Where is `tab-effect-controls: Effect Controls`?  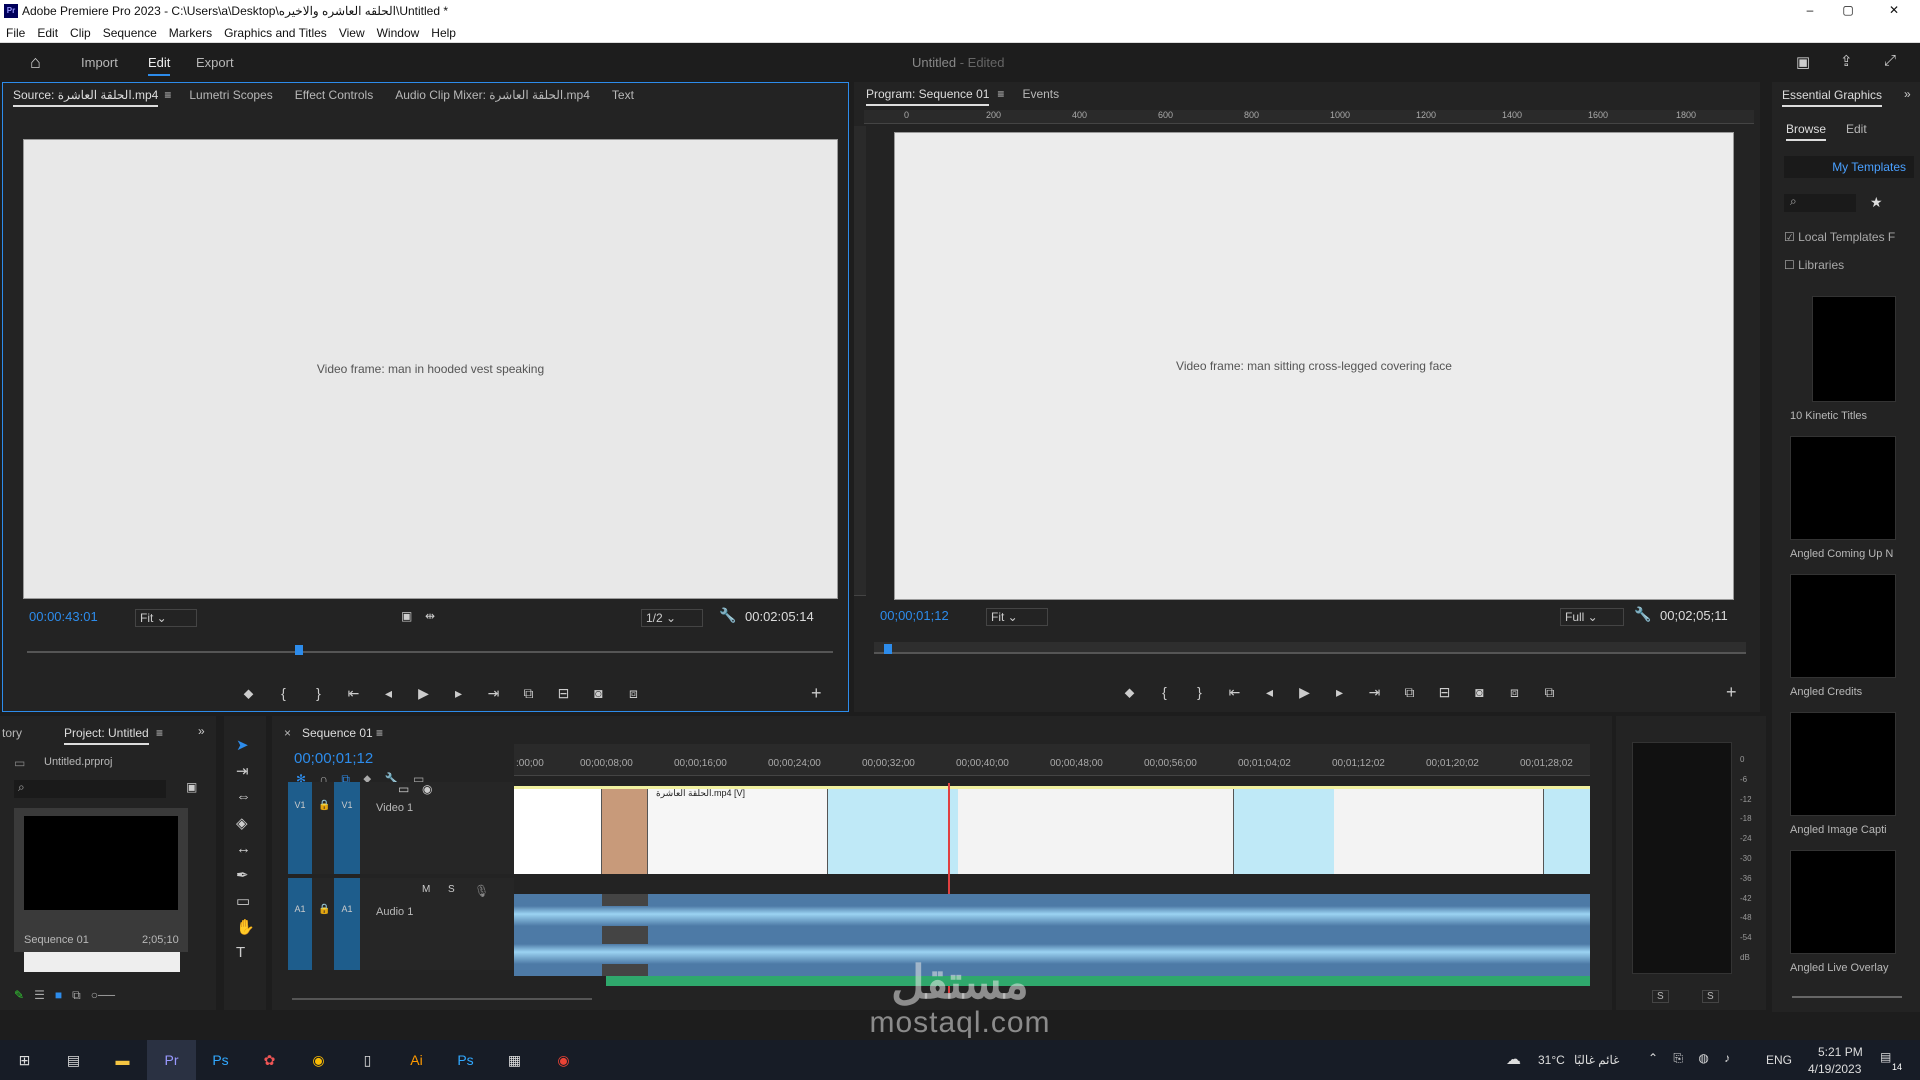 tab-effect-controls: Effect Controls is located at coordinates (334, 95).